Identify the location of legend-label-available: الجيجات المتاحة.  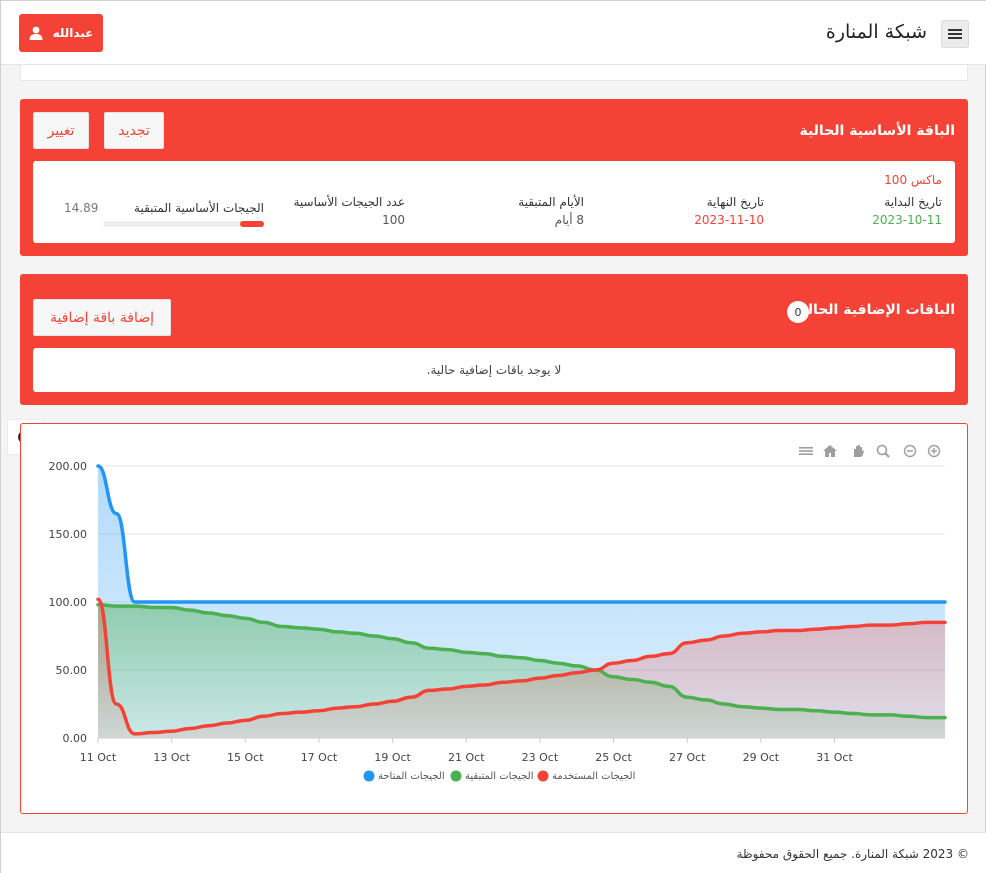
(411, 776).